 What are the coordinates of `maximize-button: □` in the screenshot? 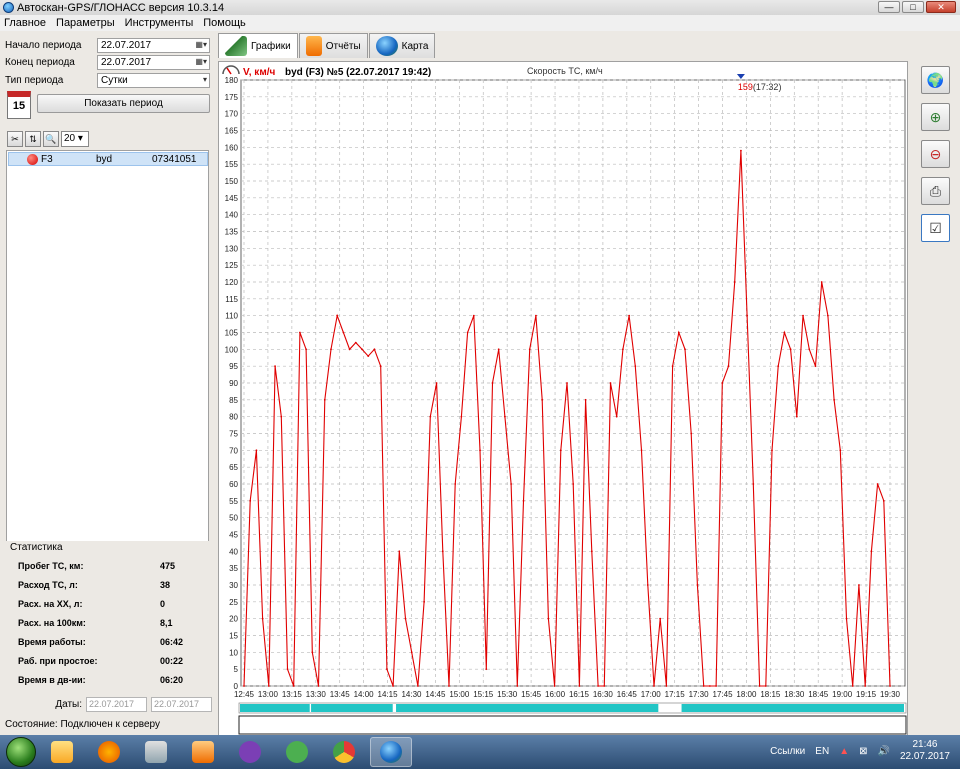 It's located at (913, 7).